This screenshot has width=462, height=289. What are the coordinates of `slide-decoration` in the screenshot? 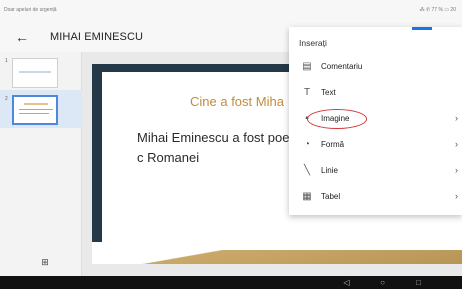 It's located at (97, 164).